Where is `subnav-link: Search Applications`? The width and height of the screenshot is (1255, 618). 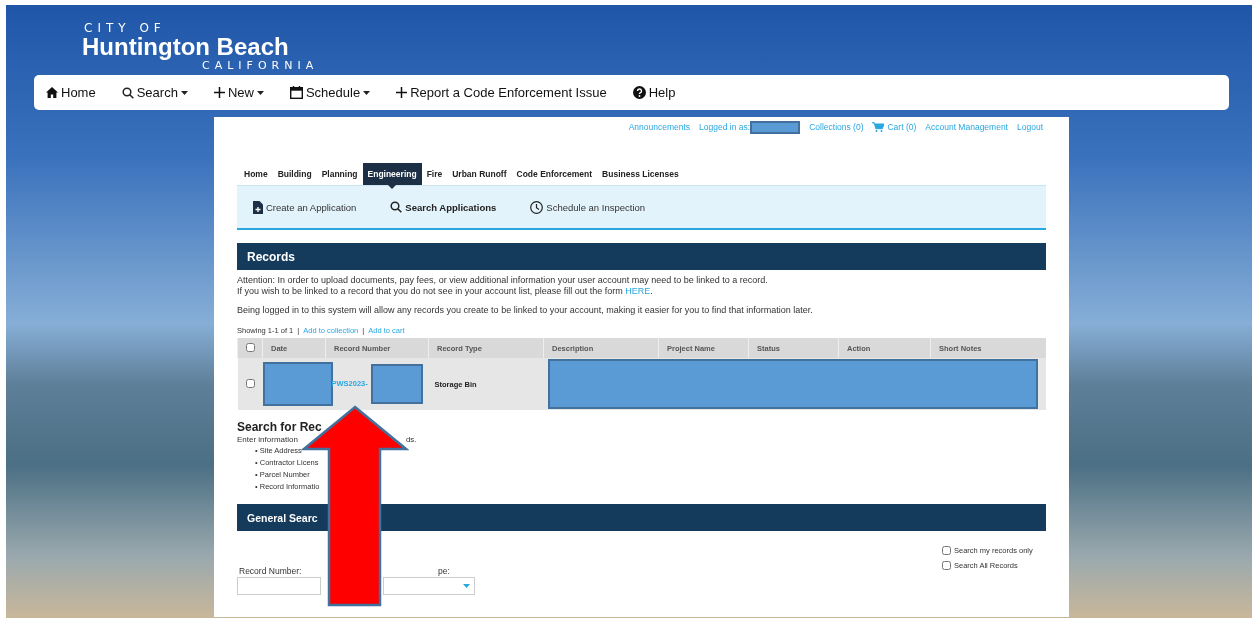
subnav-link: Search Applications is located at coordinates (443, 207).